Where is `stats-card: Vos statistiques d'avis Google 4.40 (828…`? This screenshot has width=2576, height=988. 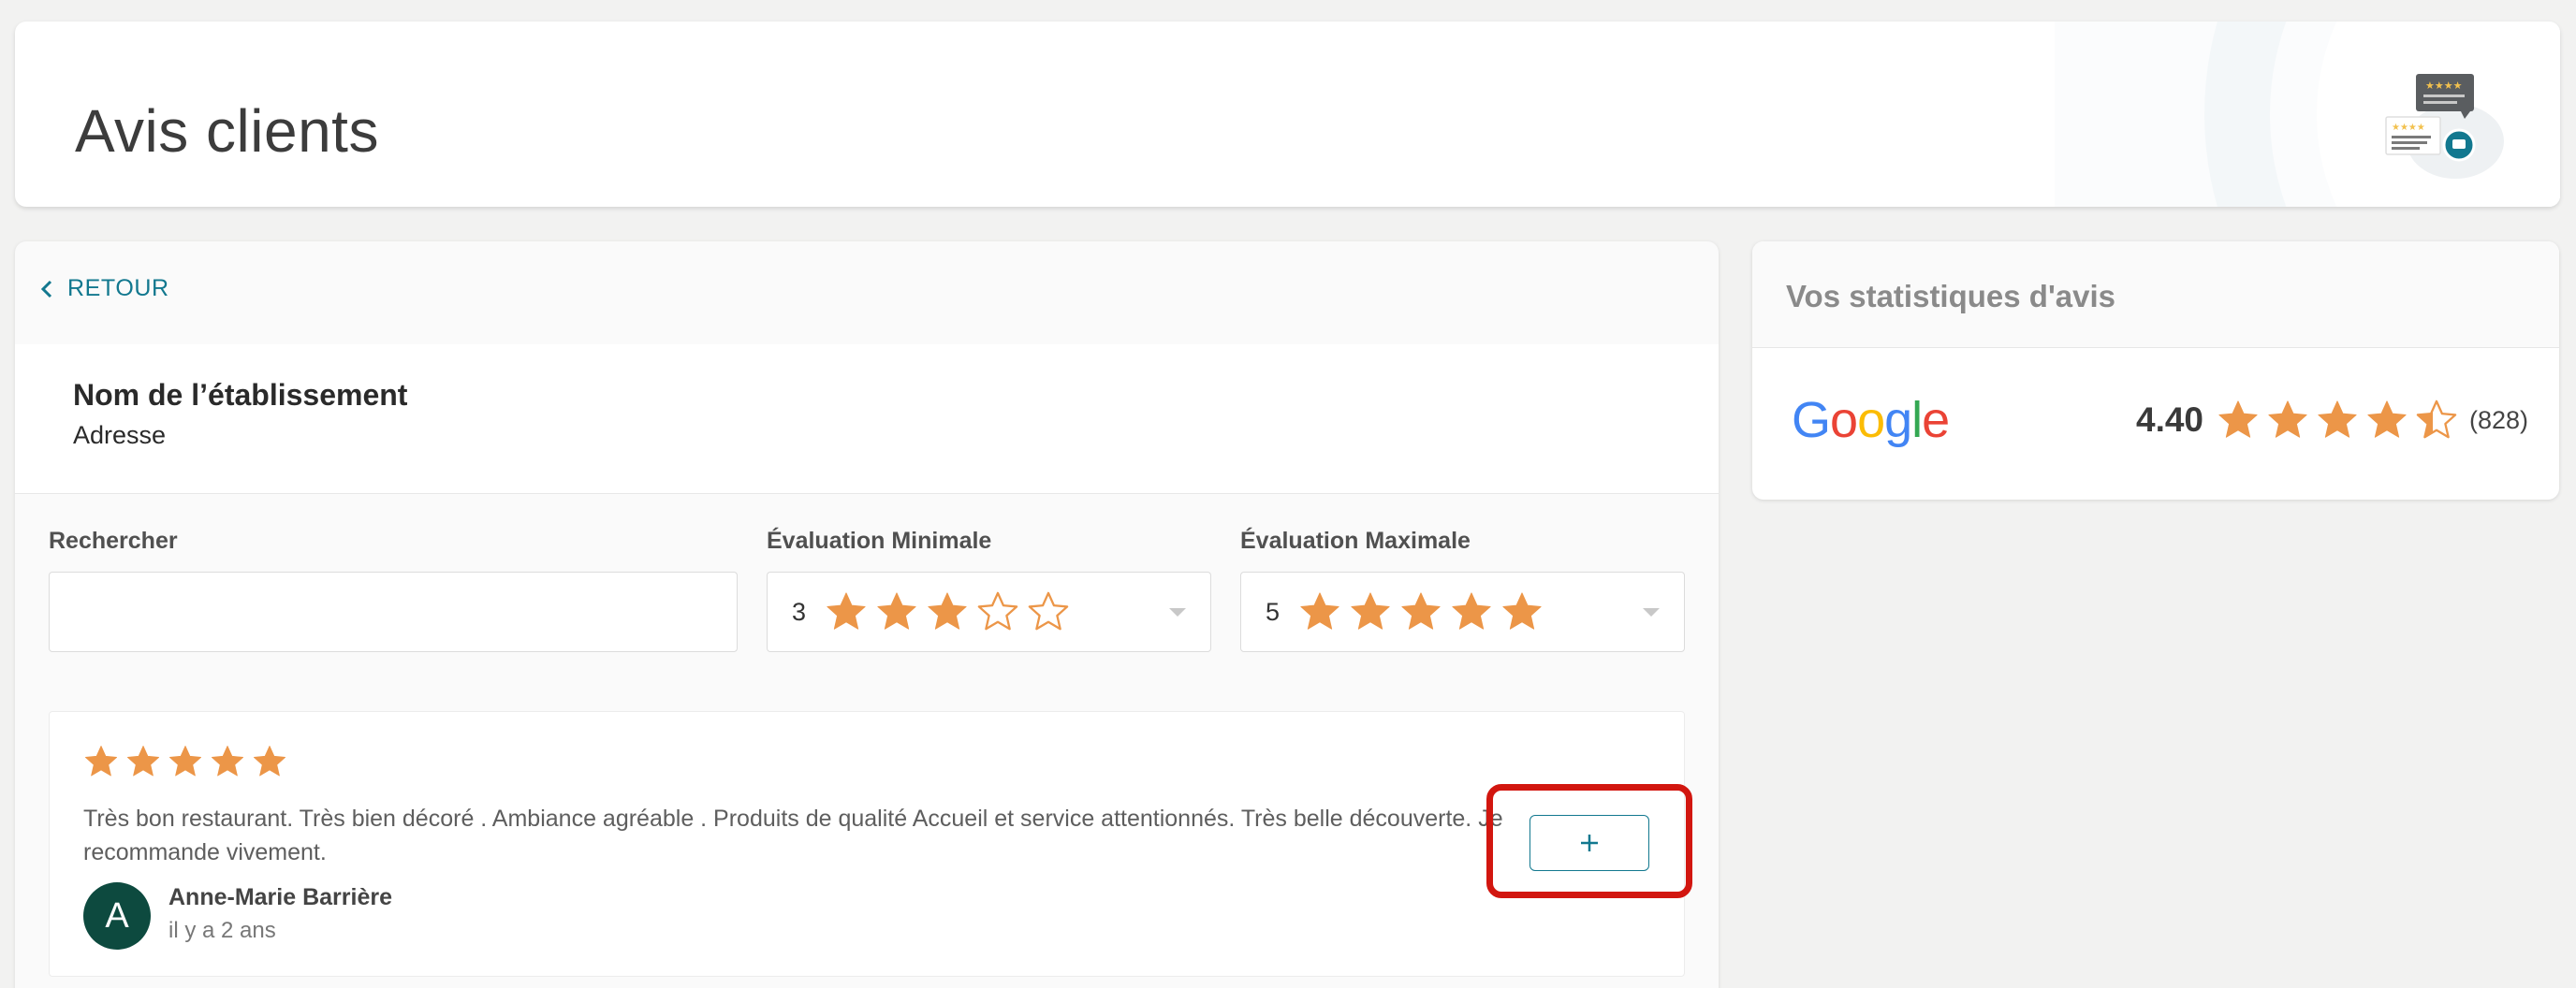 stats-card: Vos statistiques d'avis Google 4.40 (828… is located at coordinates (2155, 371).